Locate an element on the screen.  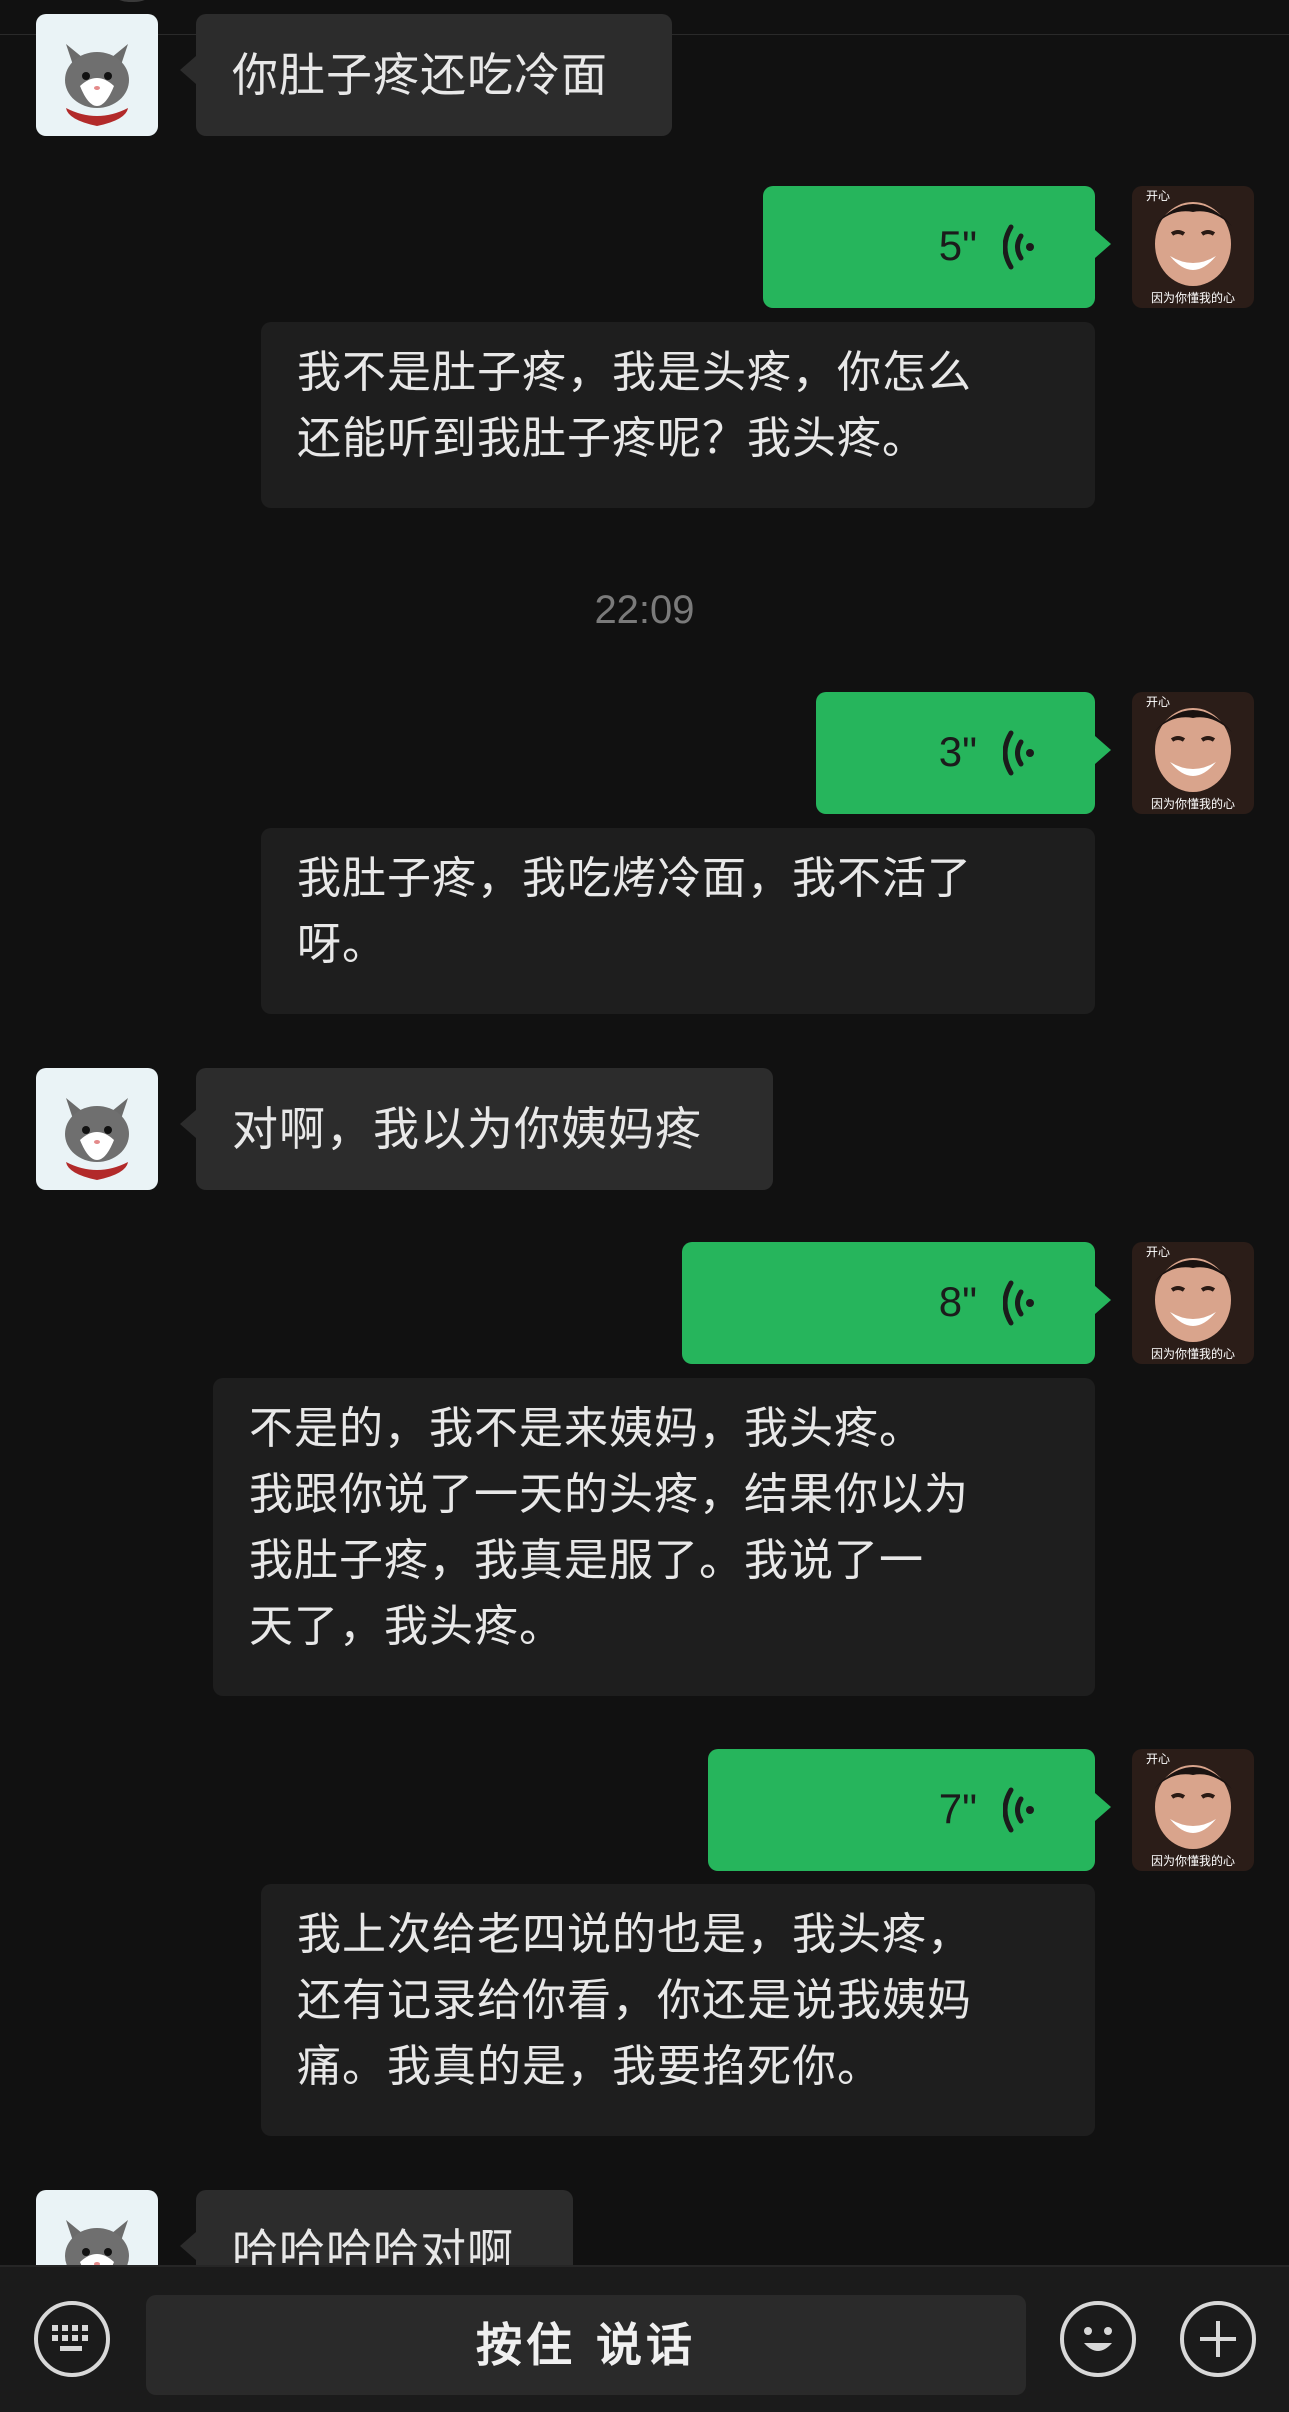
message-text: 对啊，我以为你姨妈疼 is located at coordinates (467, 1129).